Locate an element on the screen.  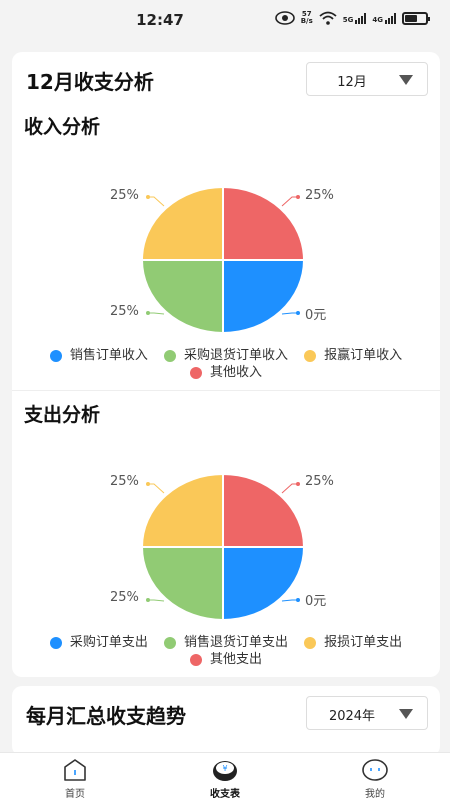
legend-item: 报赢订单收入 is located at coordinates (353, 356).